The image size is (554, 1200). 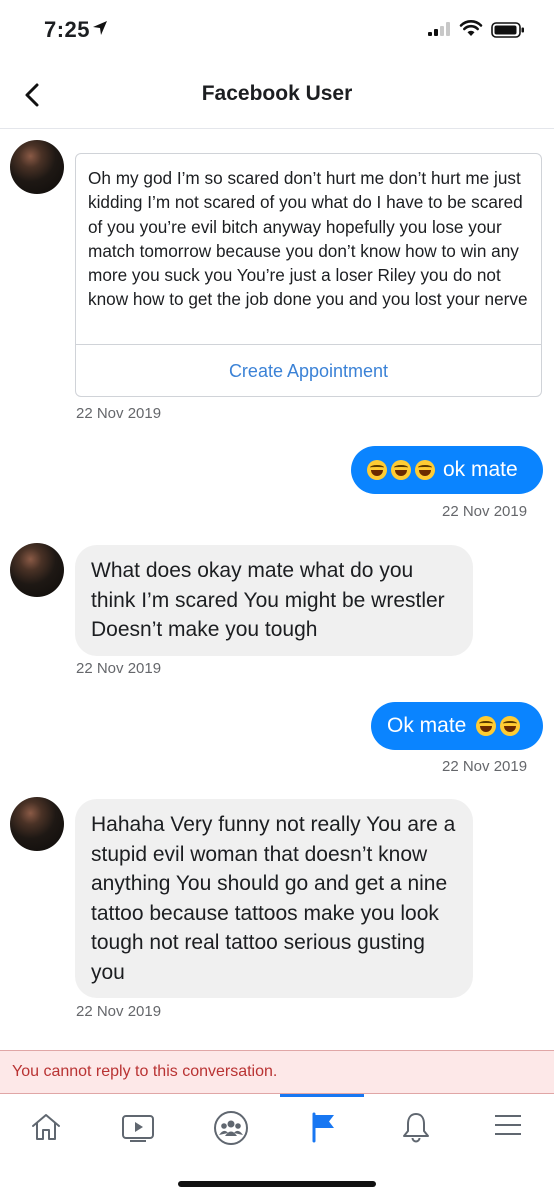 I want to click on bottom-tab-bar, so click(x=277, y=1129).